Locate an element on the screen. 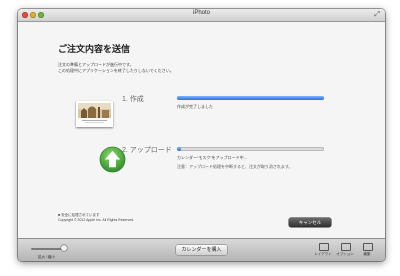 This screenshot has width=400, height=276. buy-calendar-button: カレンダーを購入 is located at coordinates (201, 250).